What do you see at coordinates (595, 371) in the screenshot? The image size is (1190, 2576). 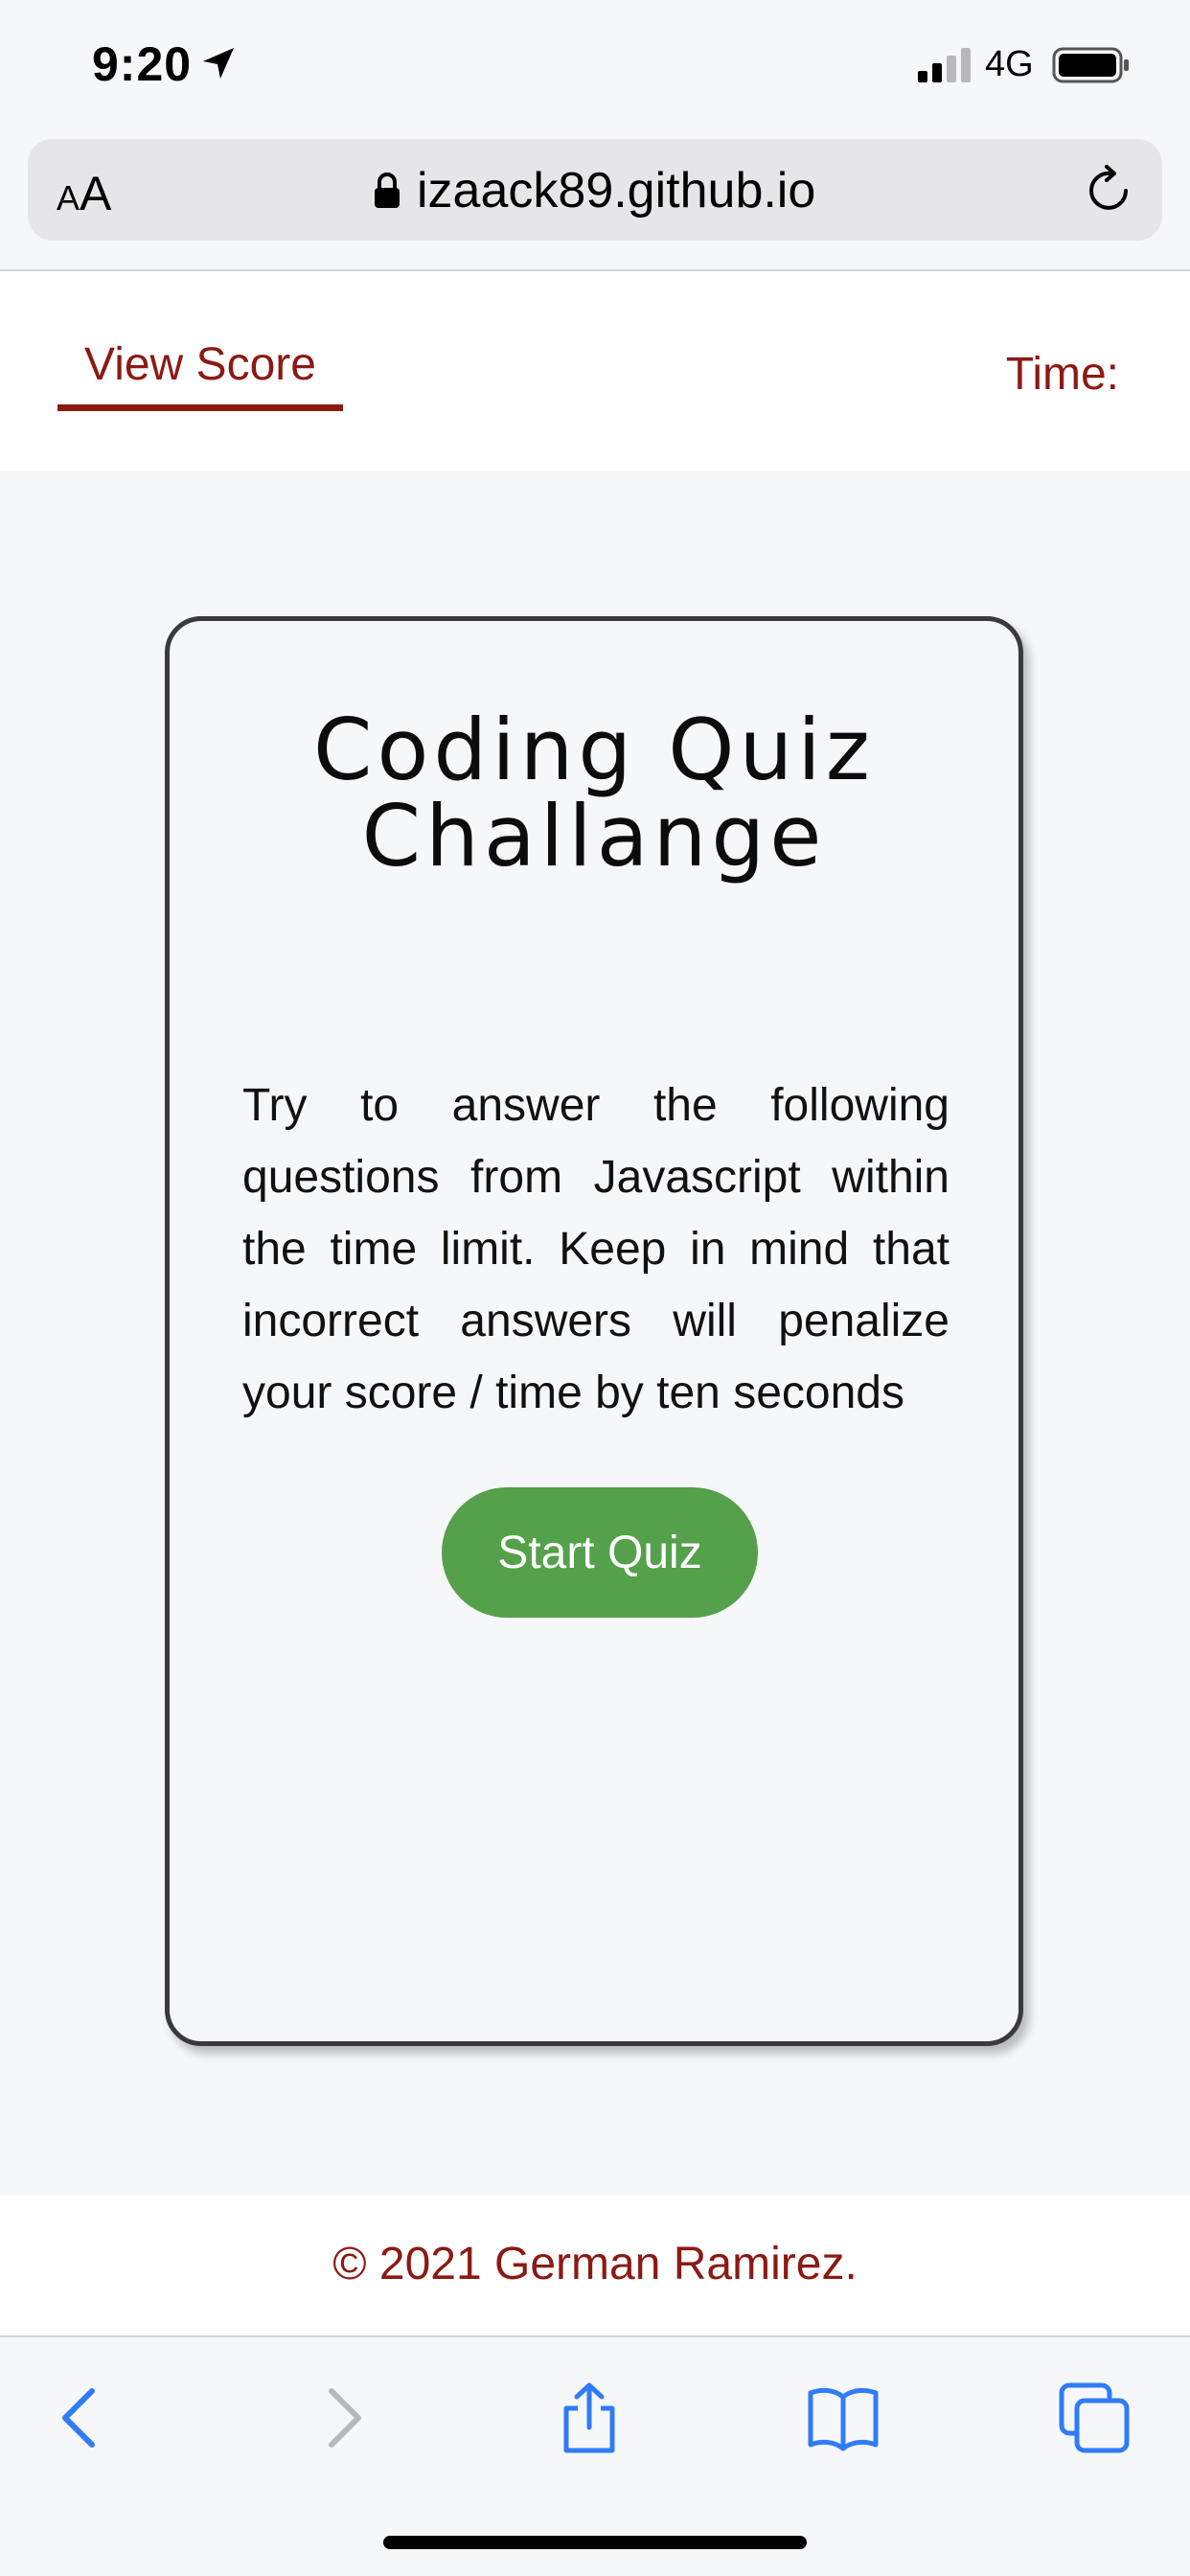 I see `page-header: View Score Time:` at bounding box center [595, 371].